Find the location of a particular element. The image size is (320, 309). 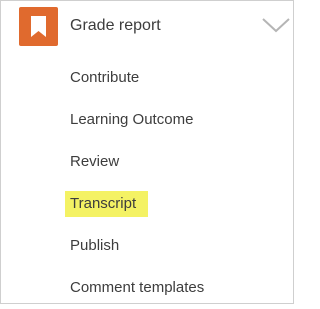

menu-item-transcript: Transcript is located at coordinates (147, 204).